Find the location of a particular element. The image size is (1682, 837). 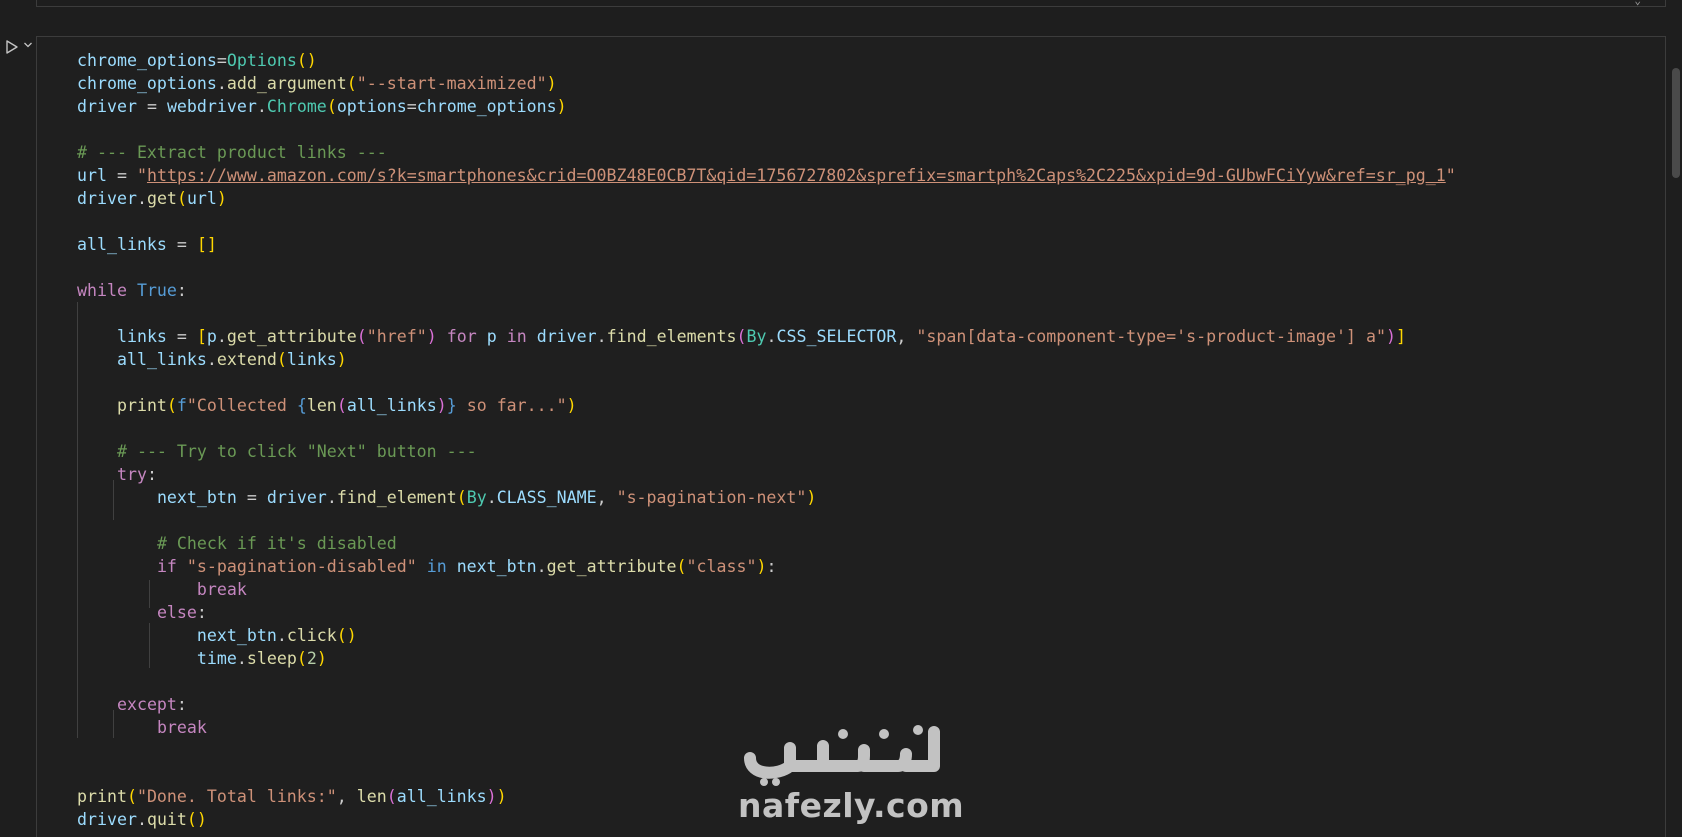

run-cell-button is located at coordinates (13, 47).